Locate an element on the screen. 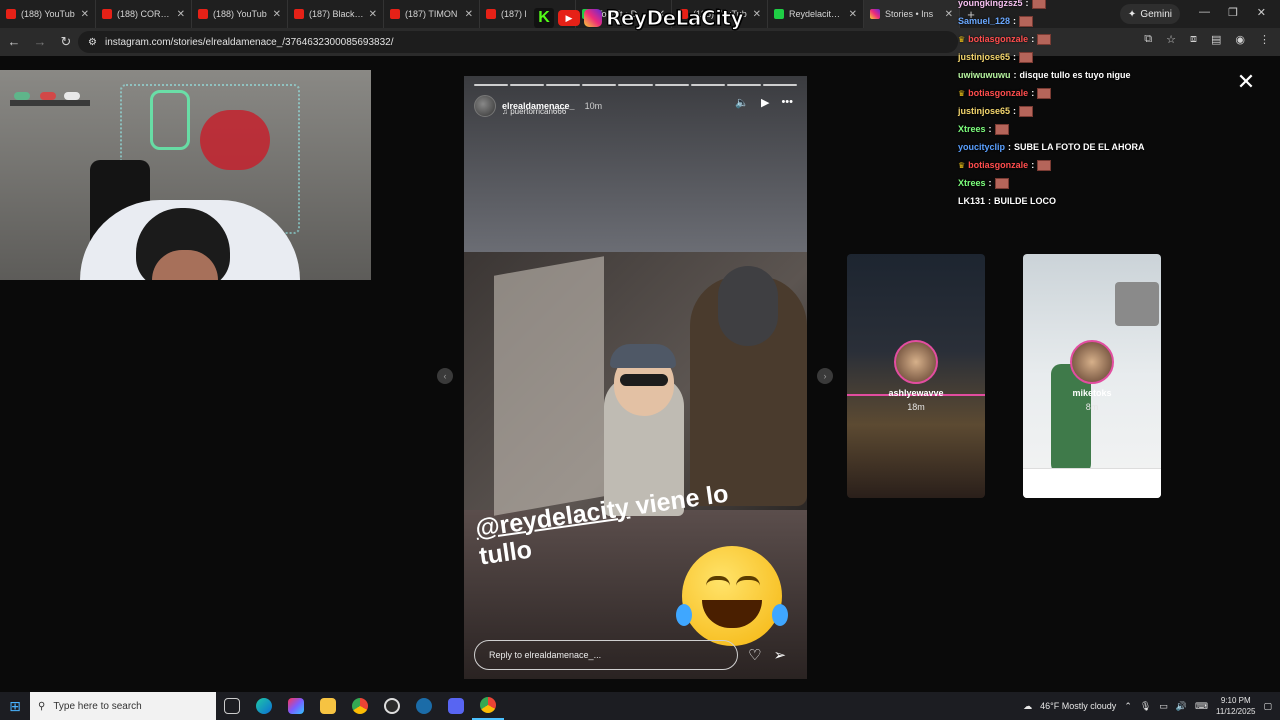 Image resolution: width=1280 pixels, height=720 pixels. story-audio-account: ♫ puertorrican666 is located at coordinates (534, 111).